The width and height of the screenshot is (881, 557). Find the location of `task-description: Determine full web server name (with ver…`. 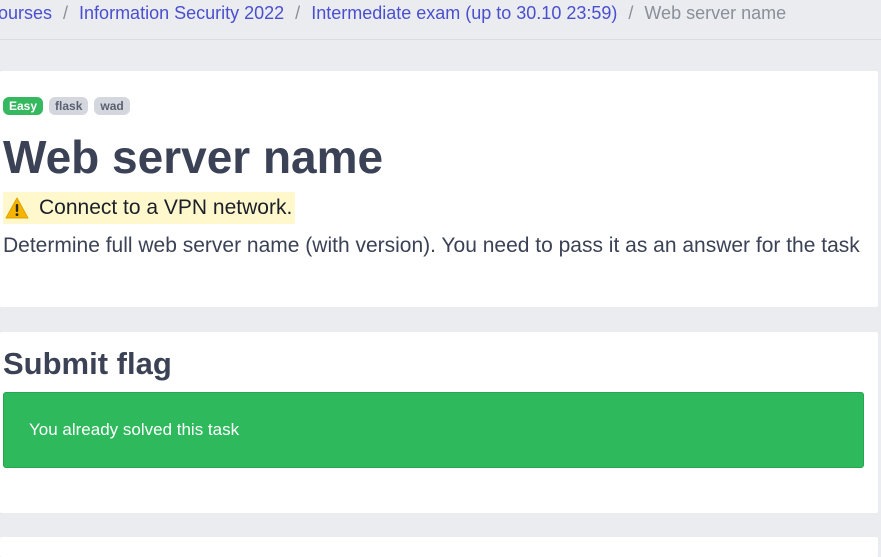

task-description: Determine full web server name (with ver… is located at coordinates (431, 245).